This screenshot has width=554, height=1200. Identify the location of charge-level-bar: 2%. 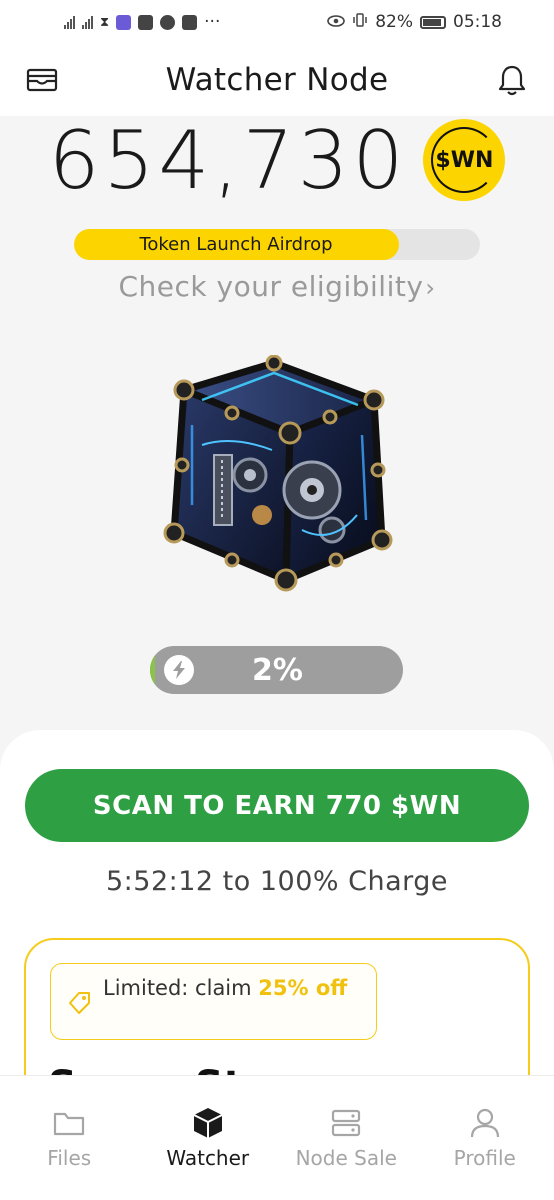
(276, 670).